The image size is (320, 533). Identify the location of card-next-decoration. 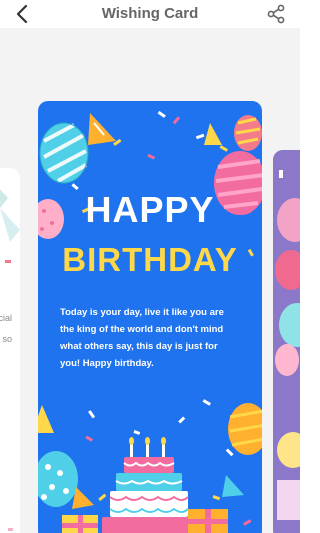
(286, 341).